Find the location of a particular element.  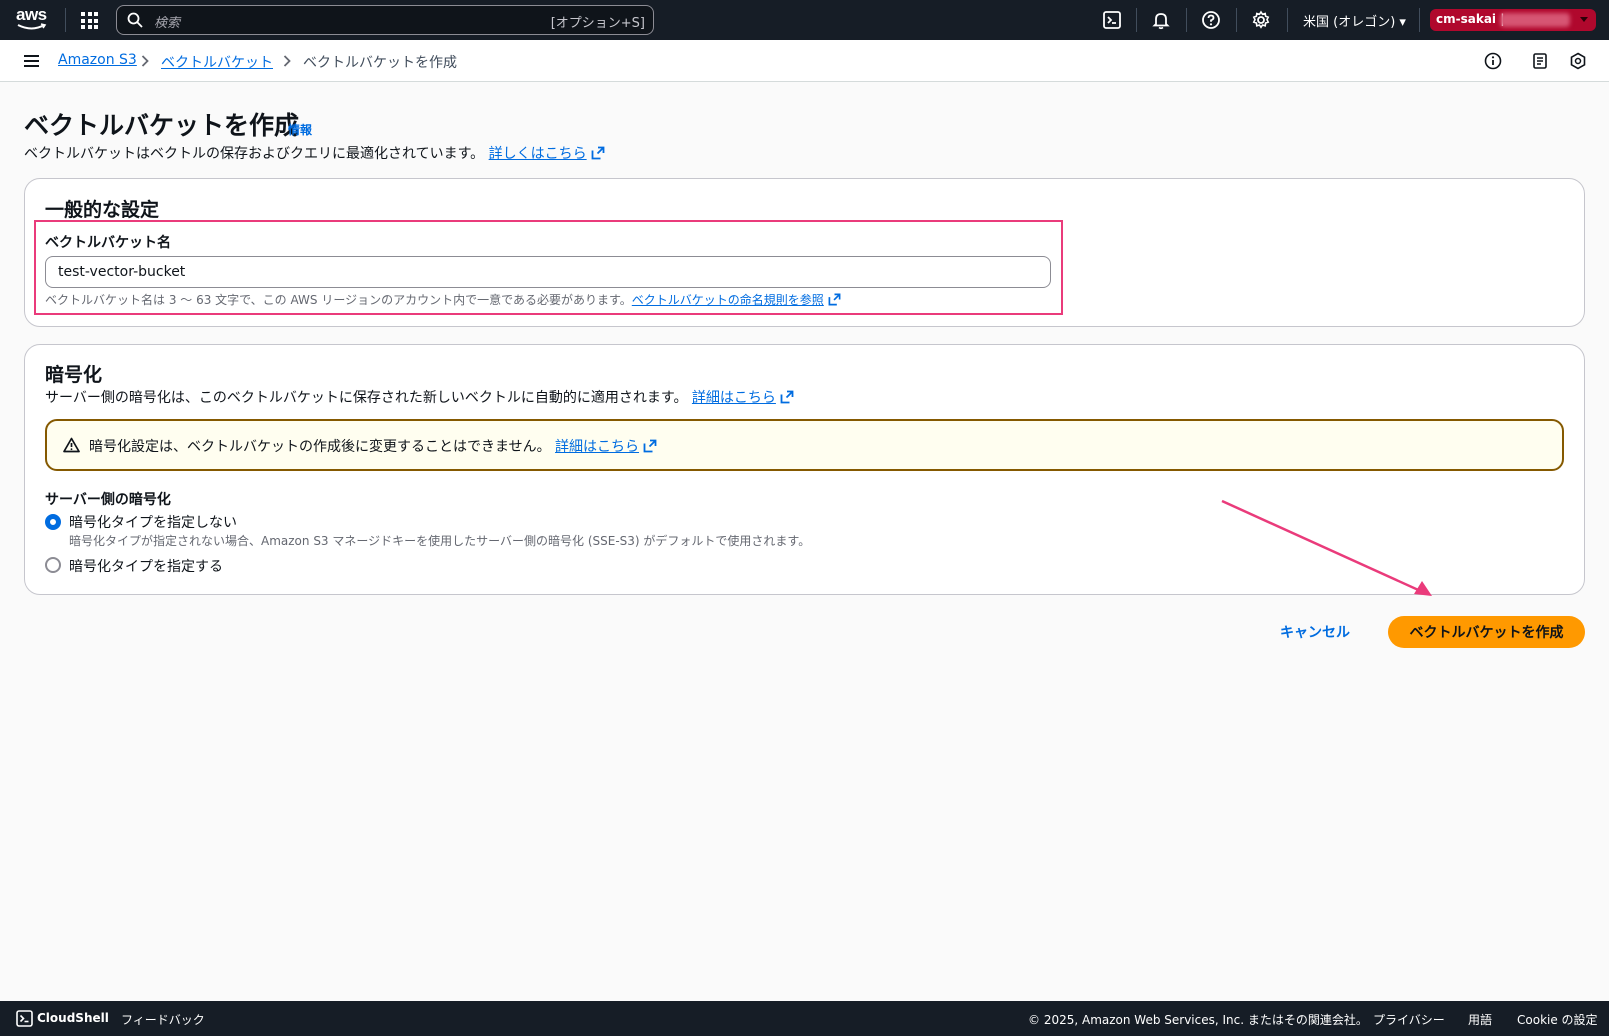

encryption-details-link: 詳細はこちら is located at coordinates (734, 398).